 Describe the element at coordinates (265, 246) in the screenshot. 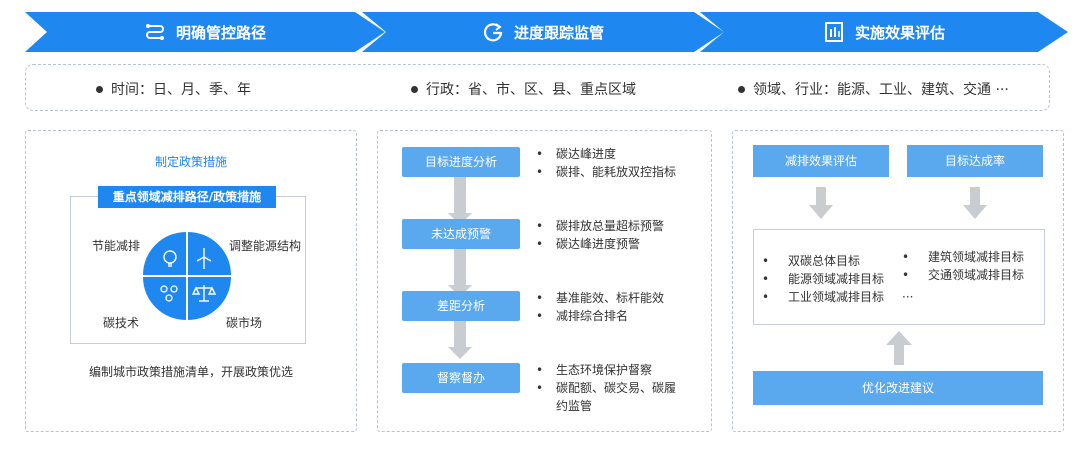

I see `quadrant-label-energy-structure: 调整能源结构` at that location.